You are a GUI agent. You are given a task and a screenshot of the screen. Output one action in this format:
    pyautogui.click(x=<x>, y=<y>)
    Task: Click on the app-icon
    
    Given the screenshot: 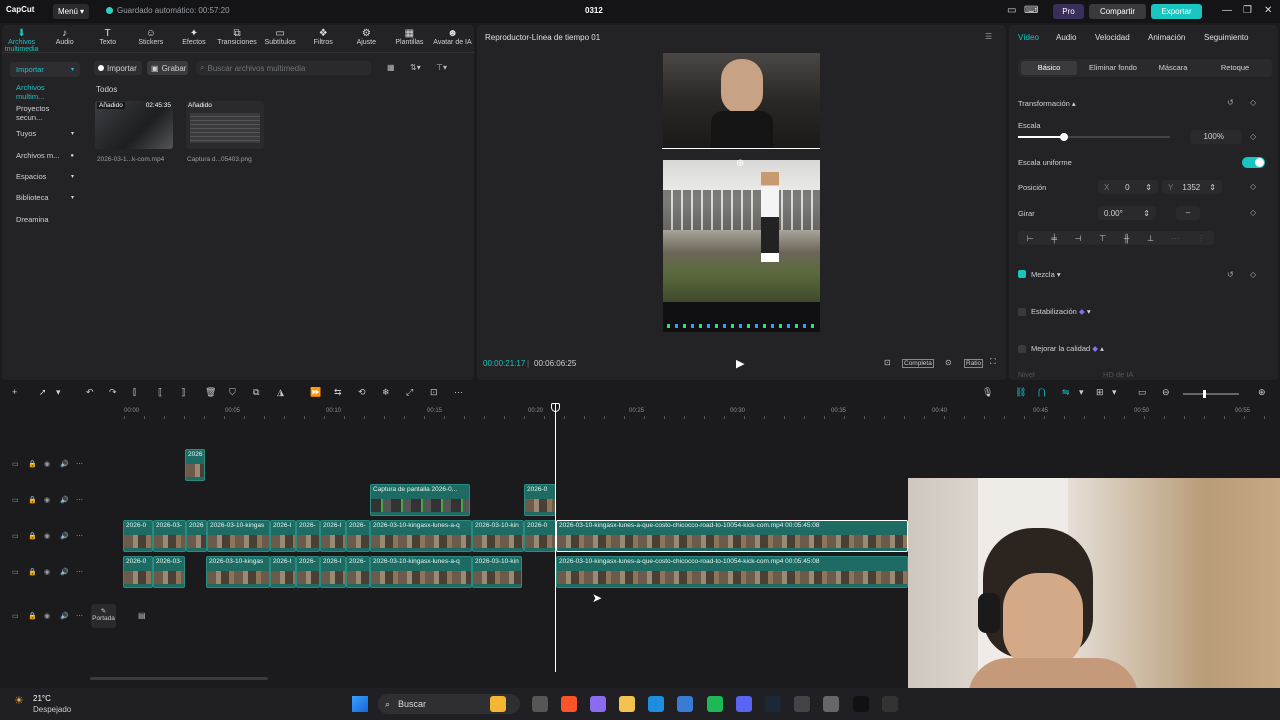 What is the action you would take?
    pyautogui.click(x=890, y=704)
    